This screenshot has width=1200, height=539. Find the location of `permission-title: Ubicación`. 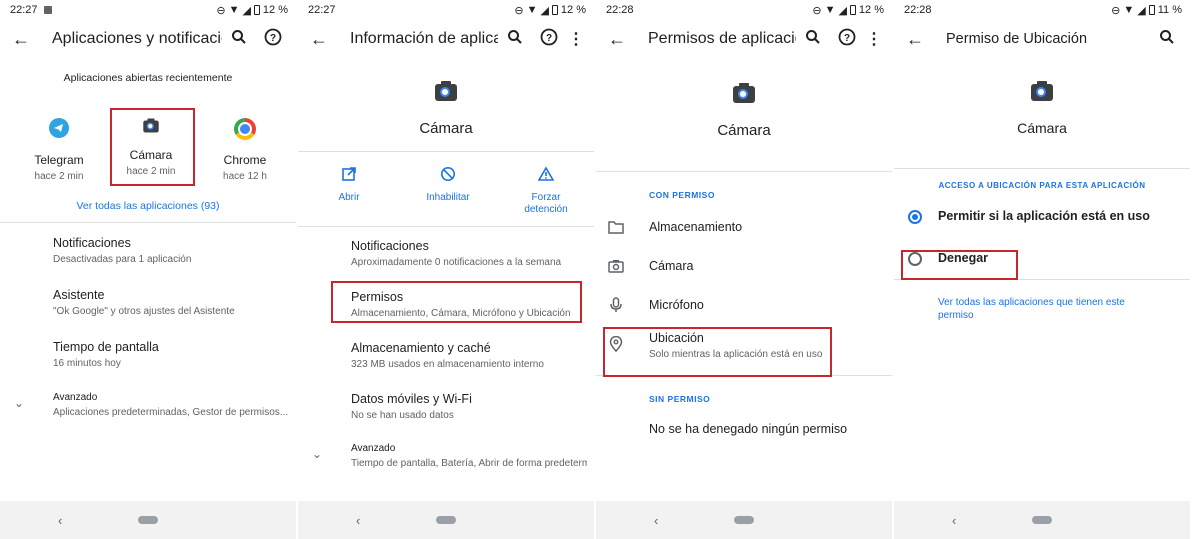

permission-title: Ubicación is located at coordinates (676, 338).